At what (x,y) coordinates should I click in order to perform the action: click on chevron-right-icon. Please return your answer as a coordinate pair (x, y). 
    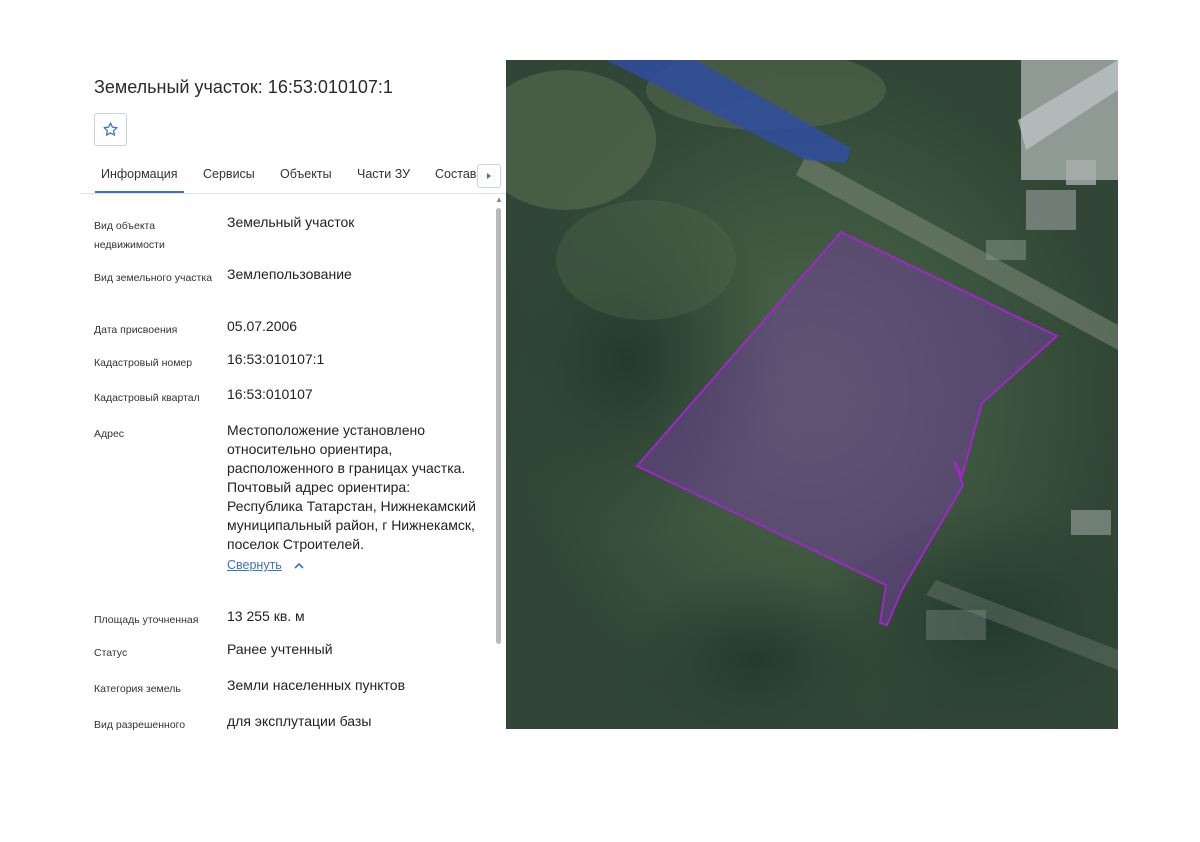
    Looking at the image, I should click on (489, 176).